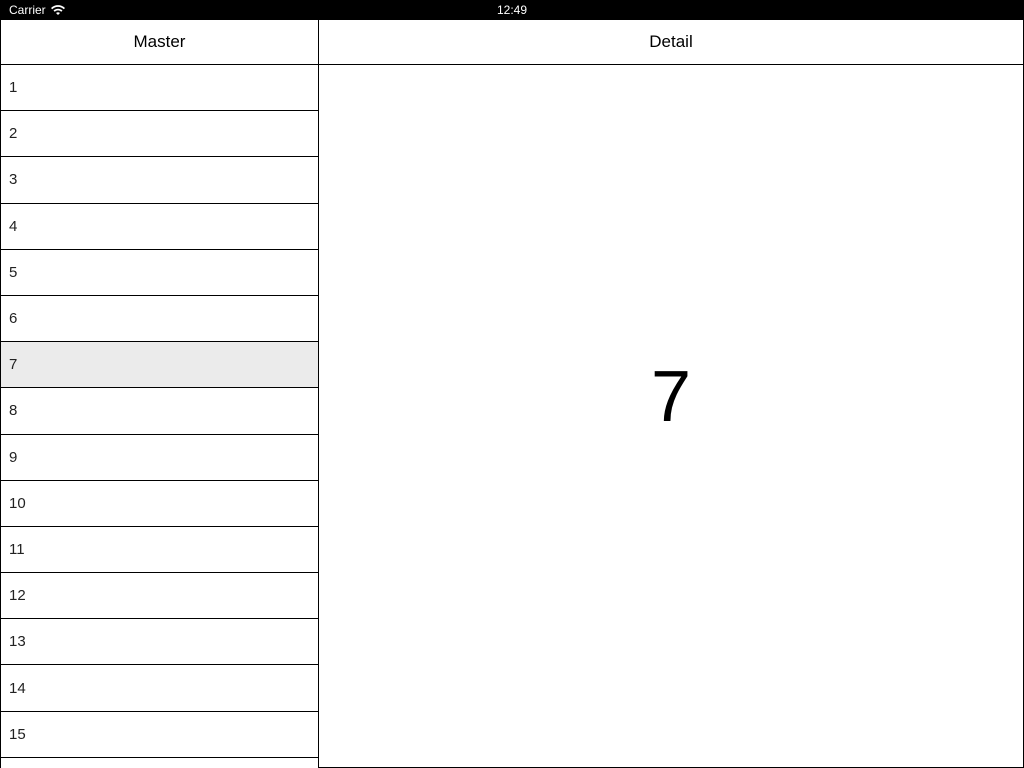 The image size is (1024, 768). Describe the element at coordinates (13, 411) in the screenshot. I see `list-item-label: 8` at that location.